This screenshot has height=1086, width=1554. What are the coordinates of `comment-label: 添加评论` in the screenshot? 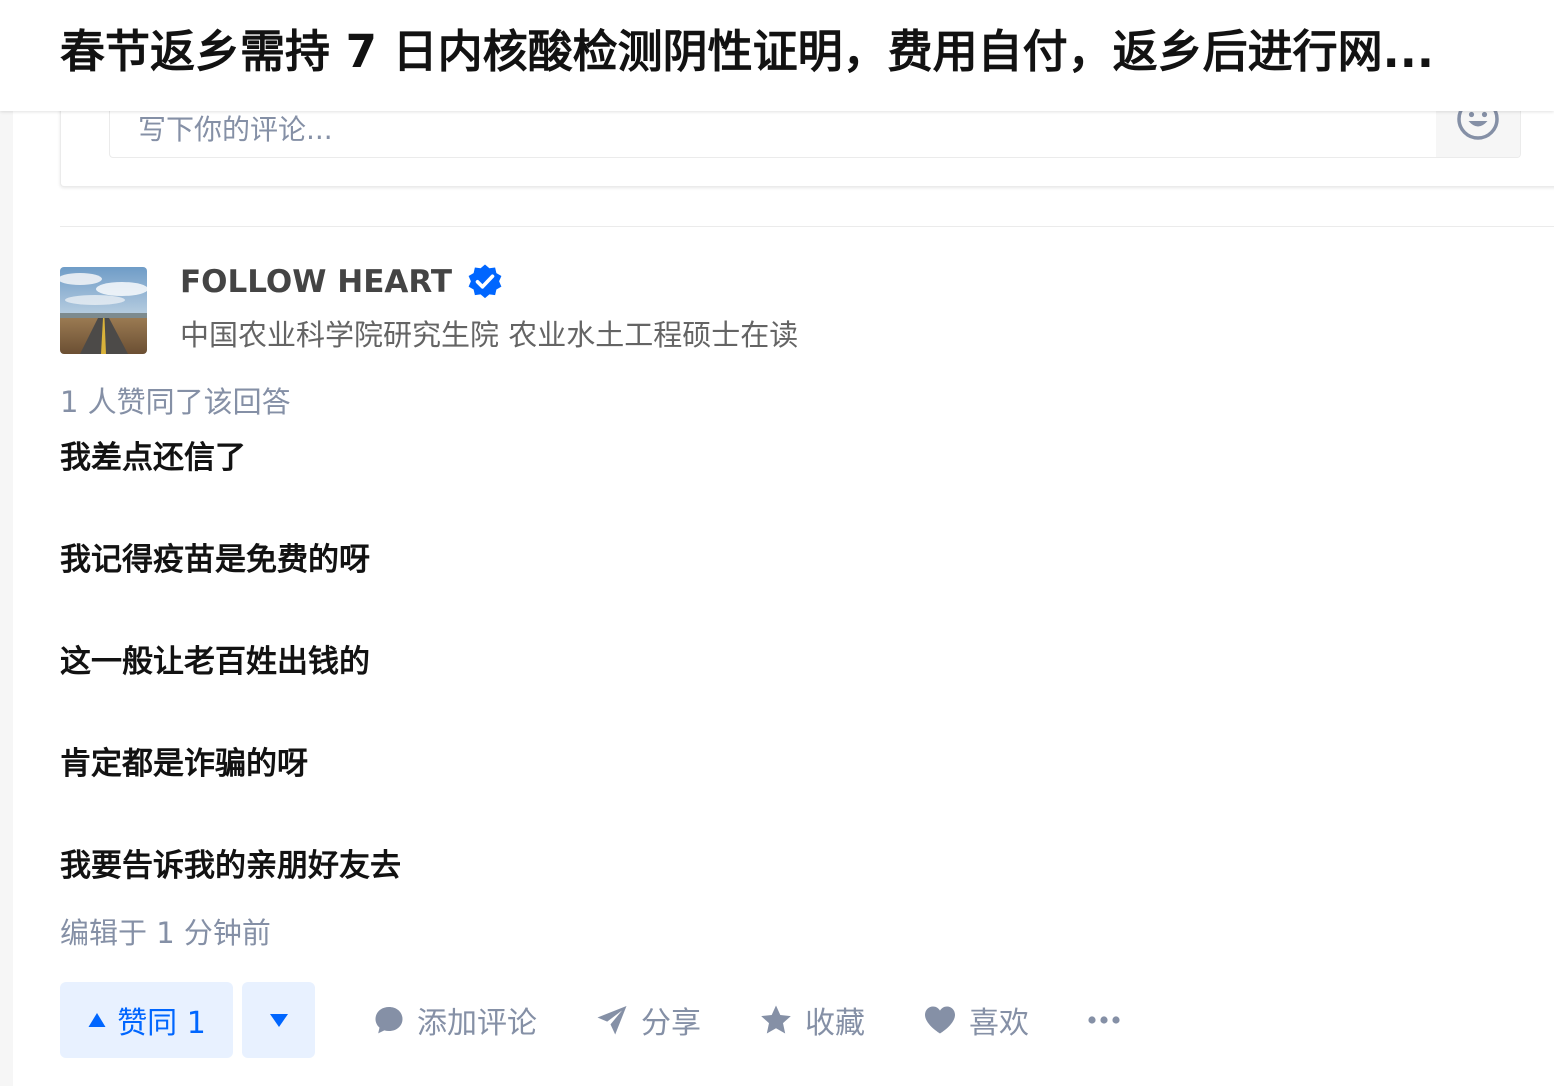 It's located at (477, 1023).